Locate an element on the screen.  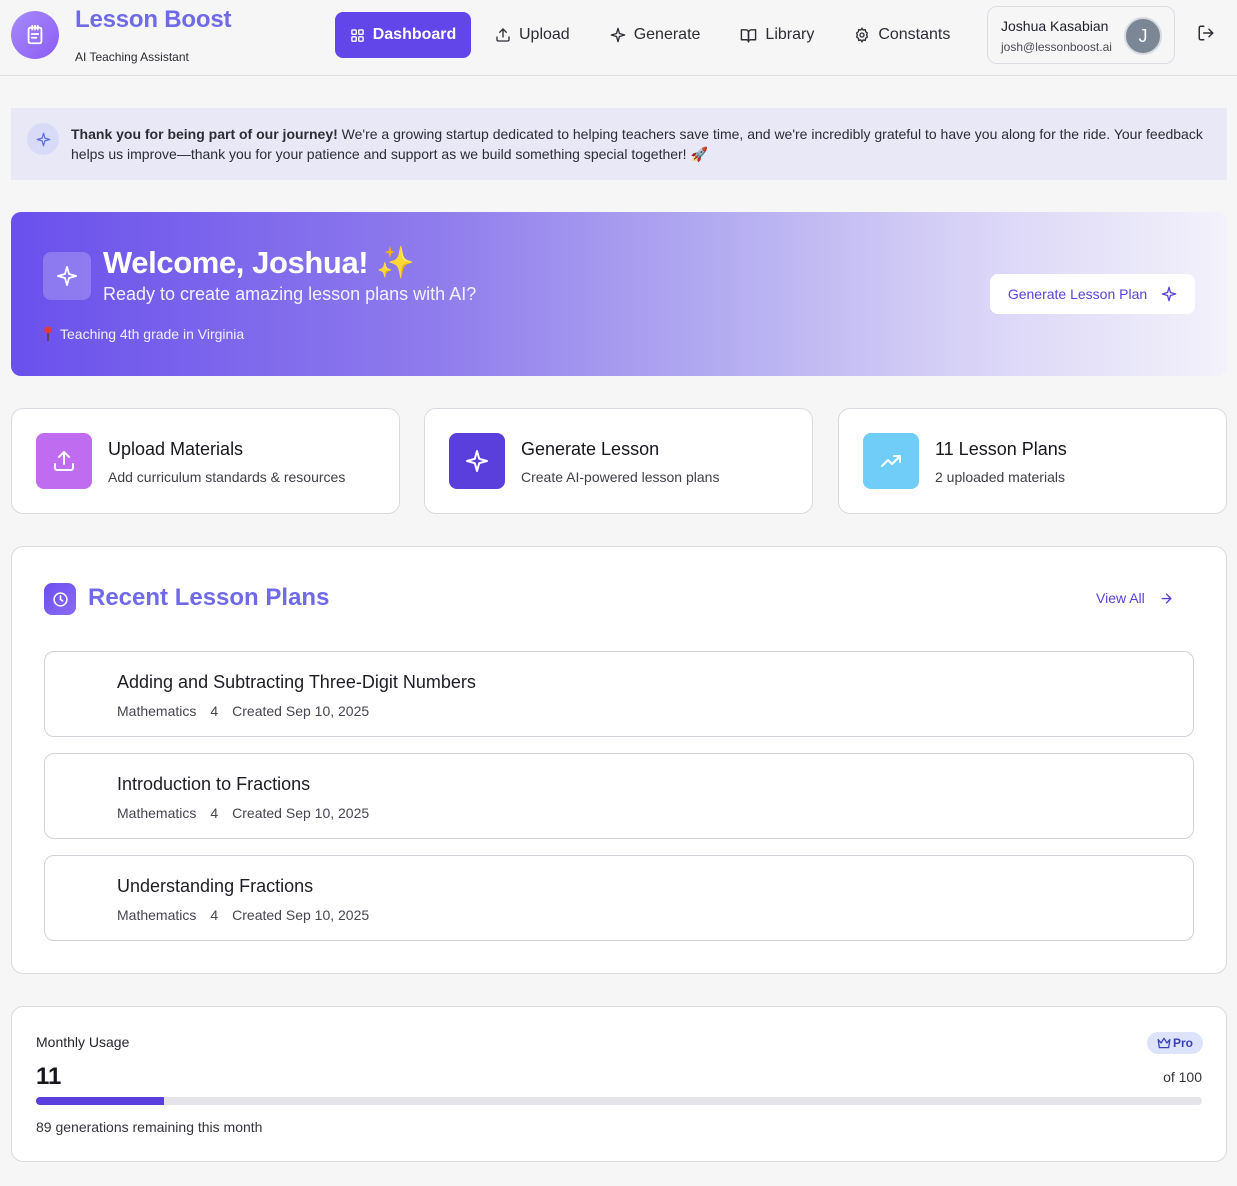
gear-icon is located at coordinates (862, 35).